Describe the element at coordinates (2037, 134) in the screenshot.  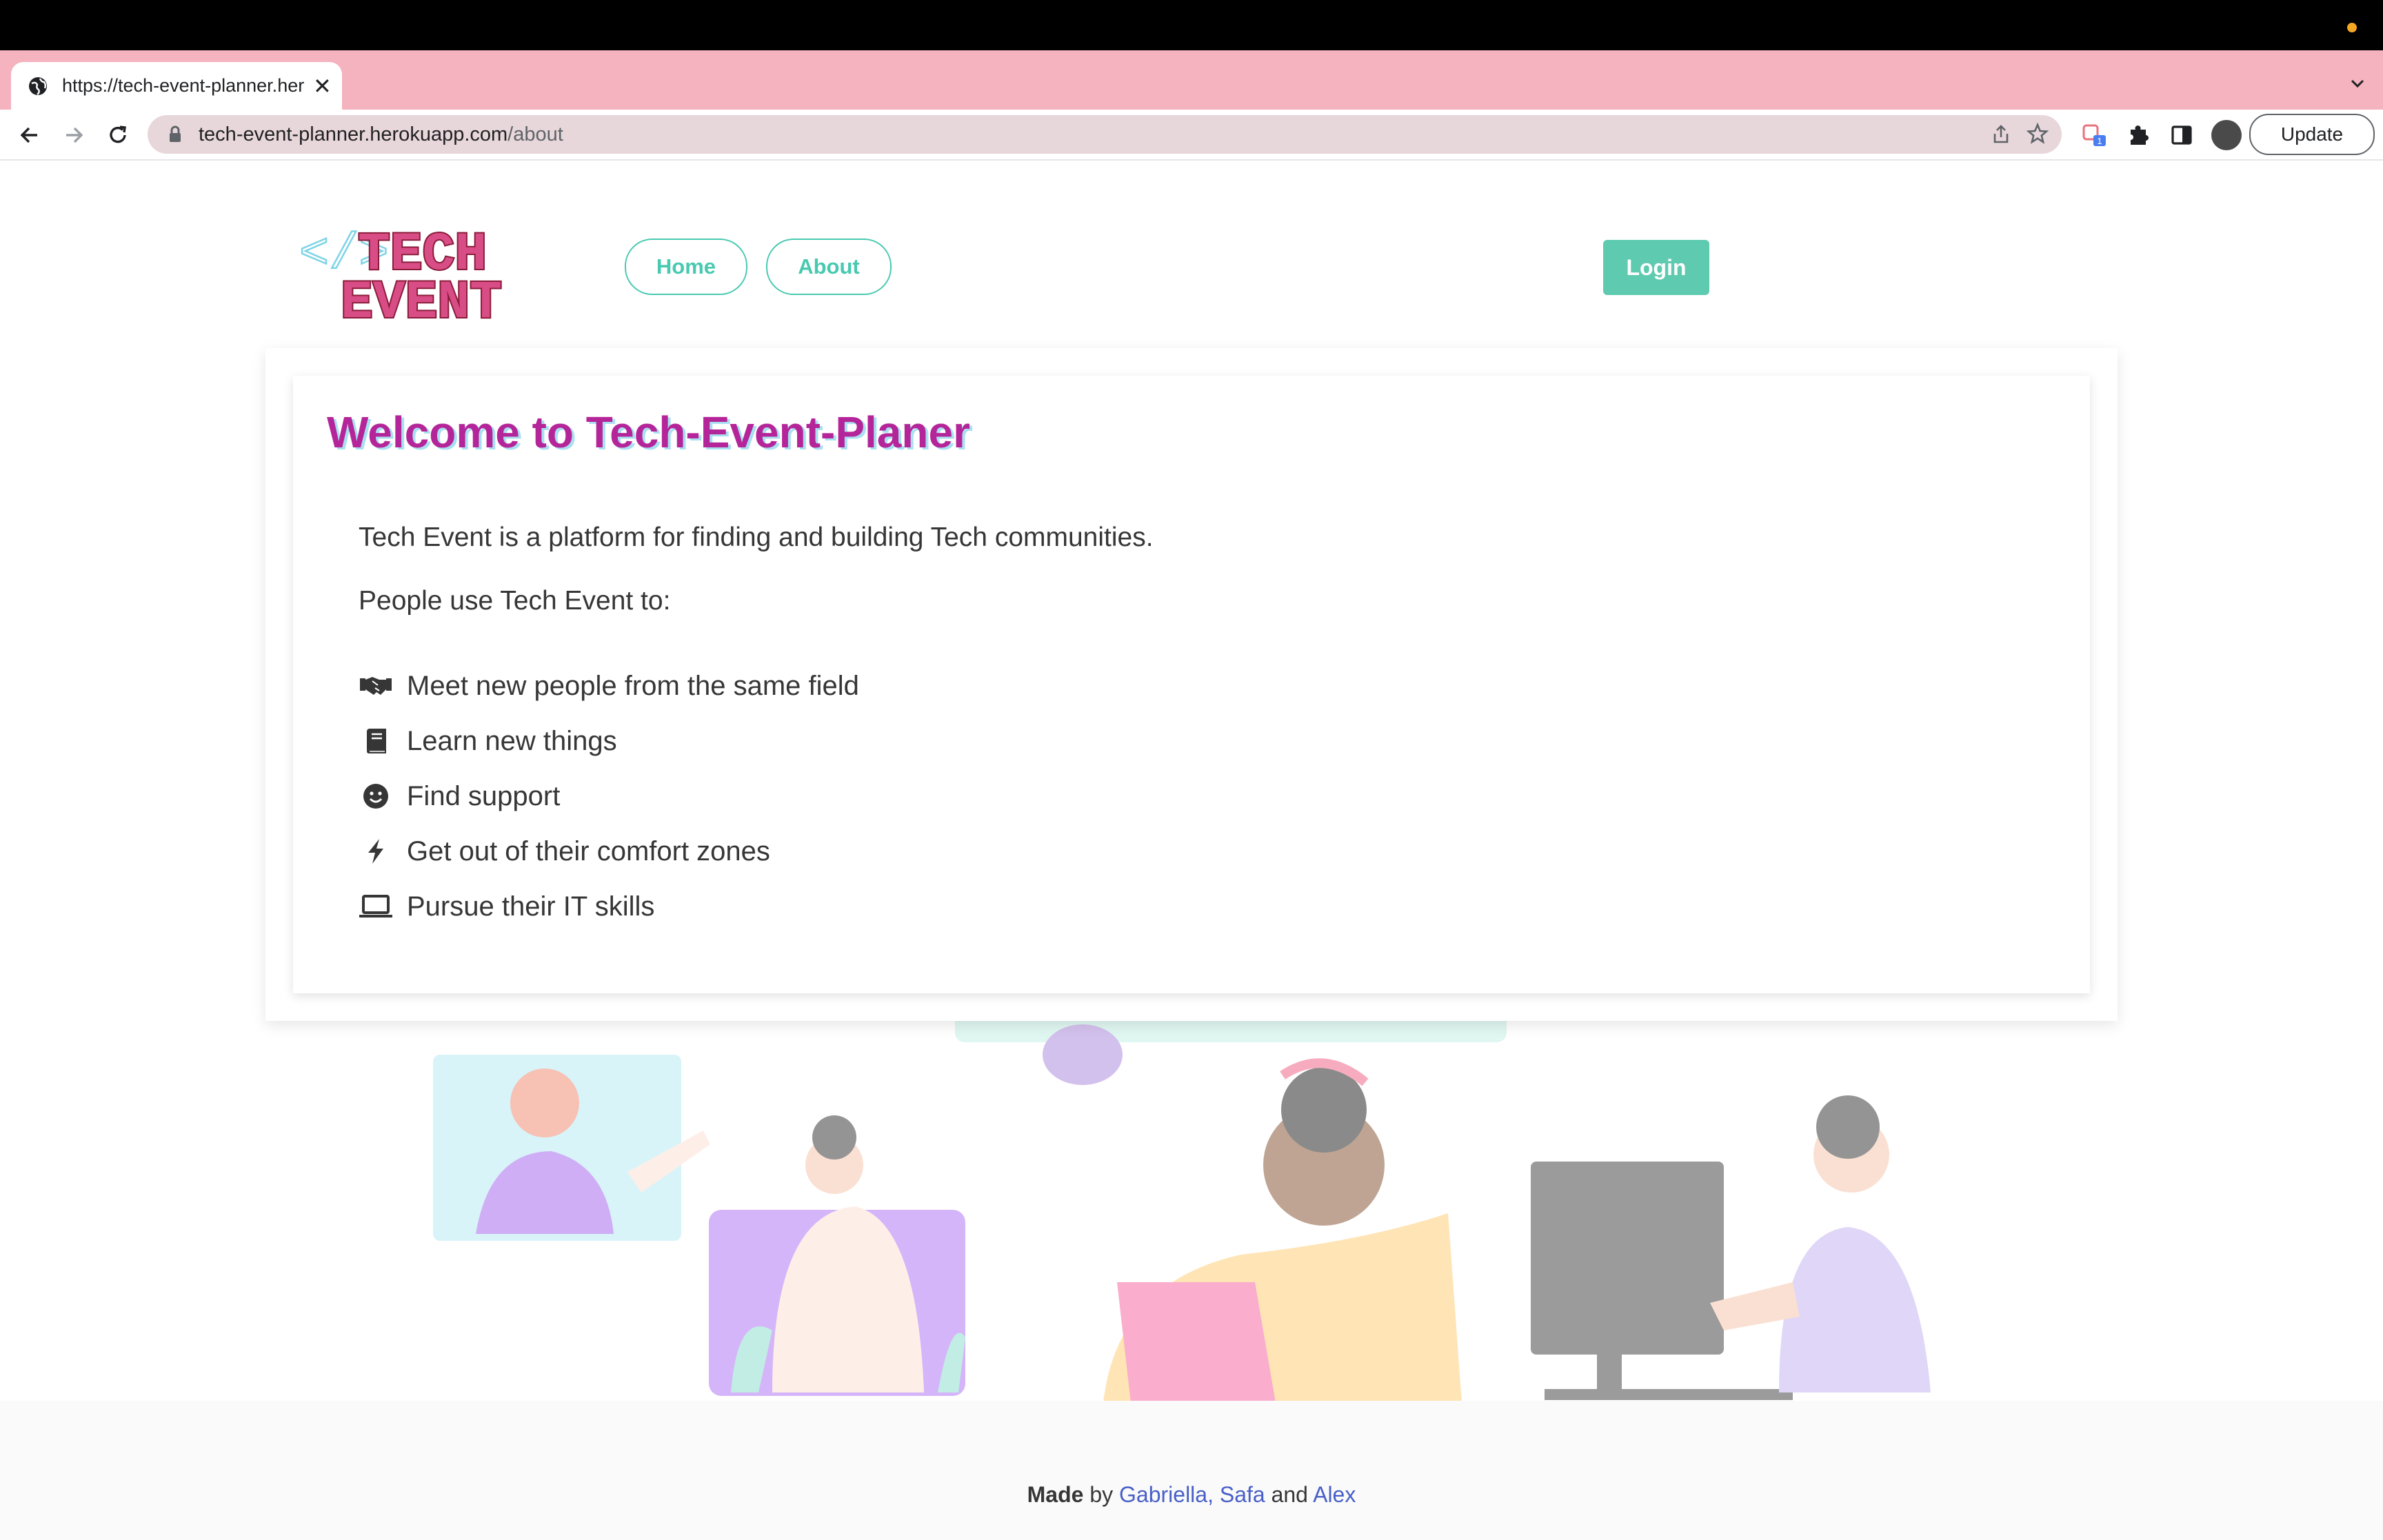
I see `bookmark-star-icon` at that location.